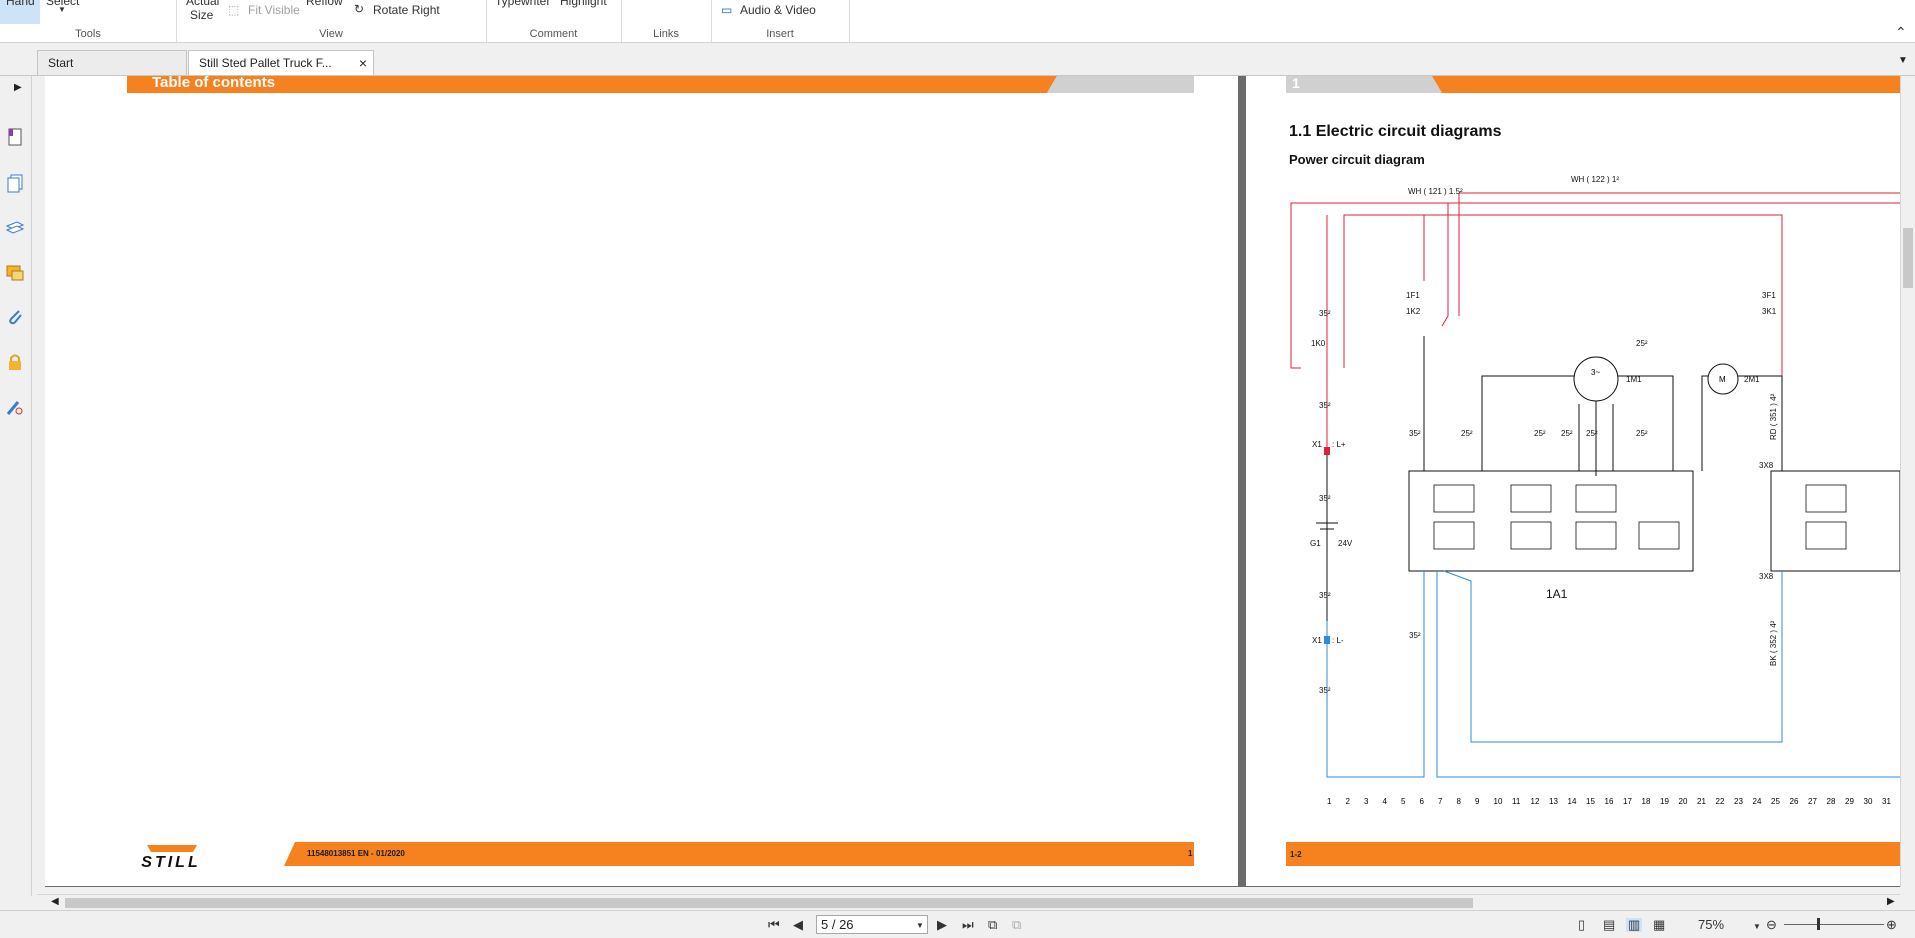 Image resolution: width=1915 pixels, height=938 pixels. I want to click on ruler-number: 30, so click(1868, 801).